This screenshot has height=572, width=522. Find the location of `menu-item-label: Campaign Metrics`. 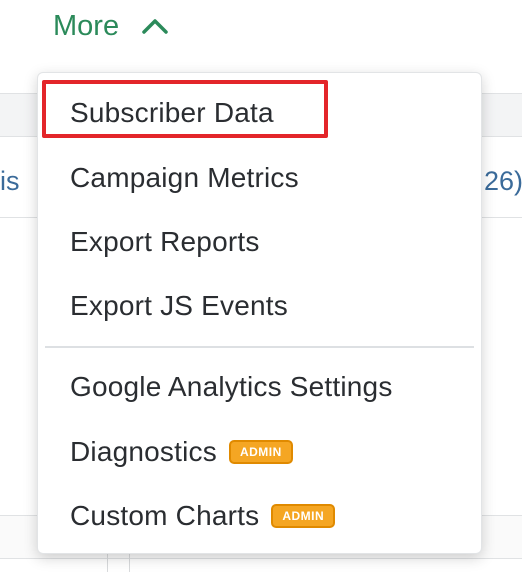

menu-item-label: Campaign Metrics is located at coordinates (184, 177).